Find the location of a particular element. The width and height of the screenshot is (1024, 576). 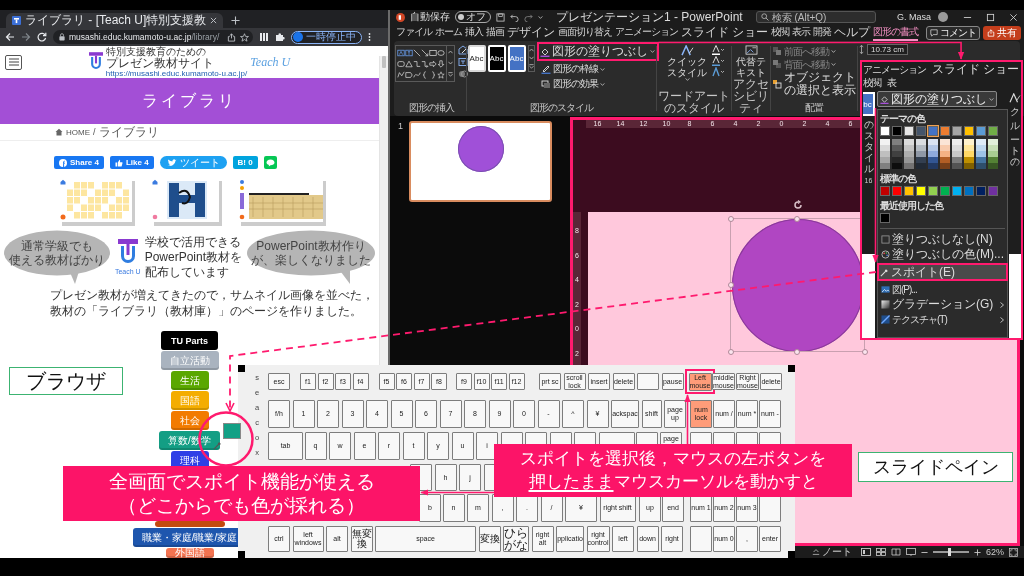

group-label: アクセシビリティ is located at coordinates (751, 97).